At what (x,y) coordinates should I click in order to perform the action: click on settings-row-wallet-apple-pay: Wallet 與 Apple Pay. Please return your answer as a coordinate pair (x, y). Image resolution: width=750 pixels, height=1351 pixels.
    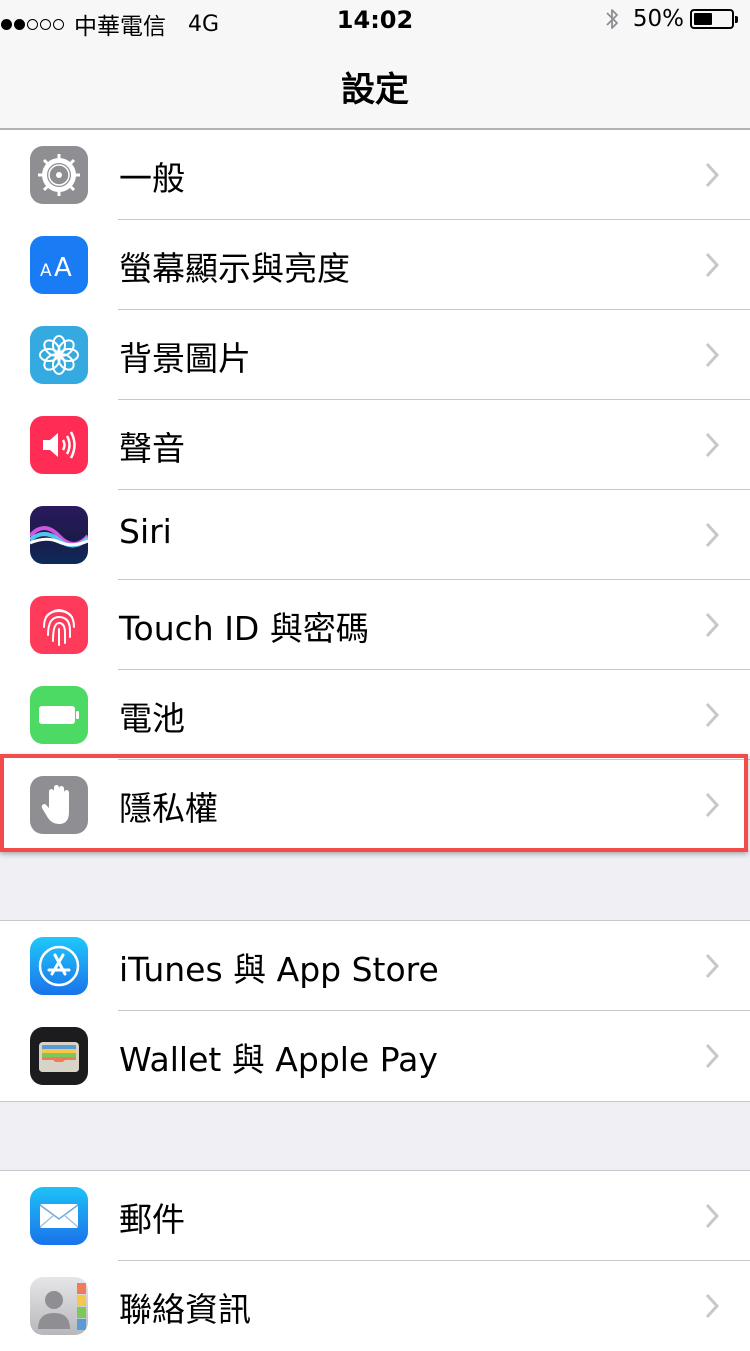
    Looking at the image, I should click on (375, 1056).